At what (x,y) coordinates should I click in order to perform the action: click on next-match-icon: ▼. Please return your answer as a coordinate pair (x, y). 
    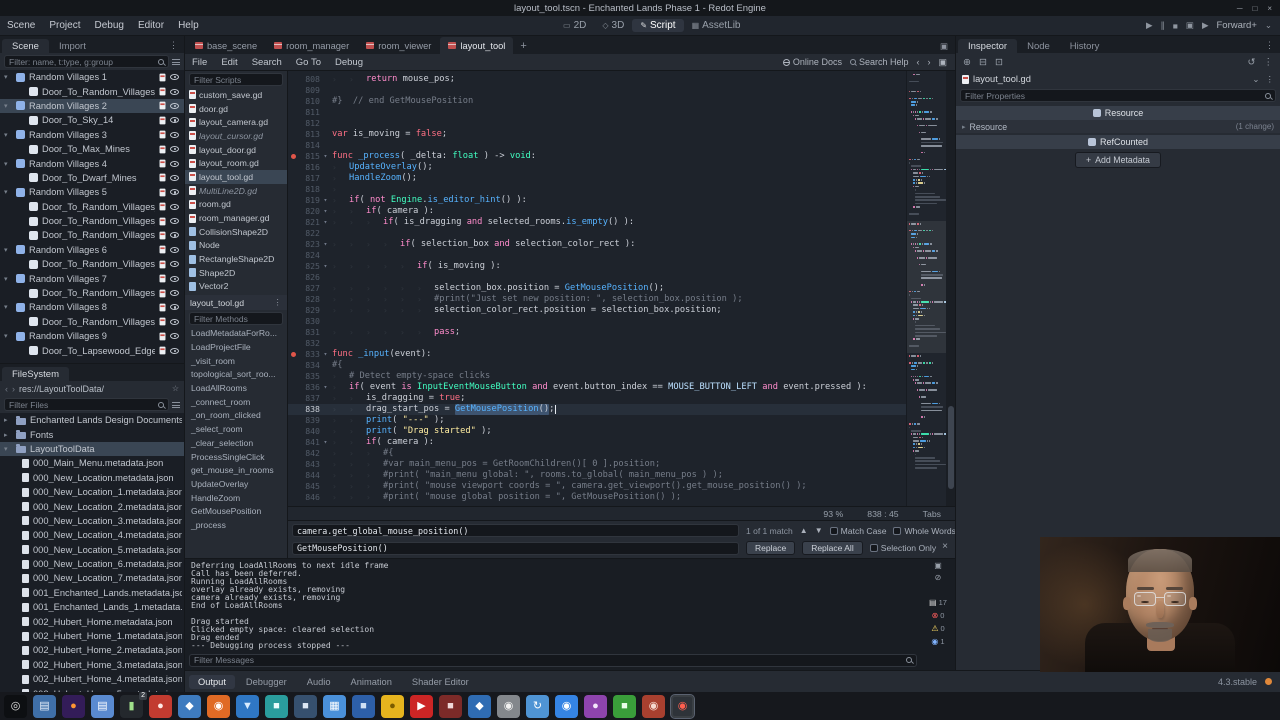
    Looking at the image, I should click on (819, 530).